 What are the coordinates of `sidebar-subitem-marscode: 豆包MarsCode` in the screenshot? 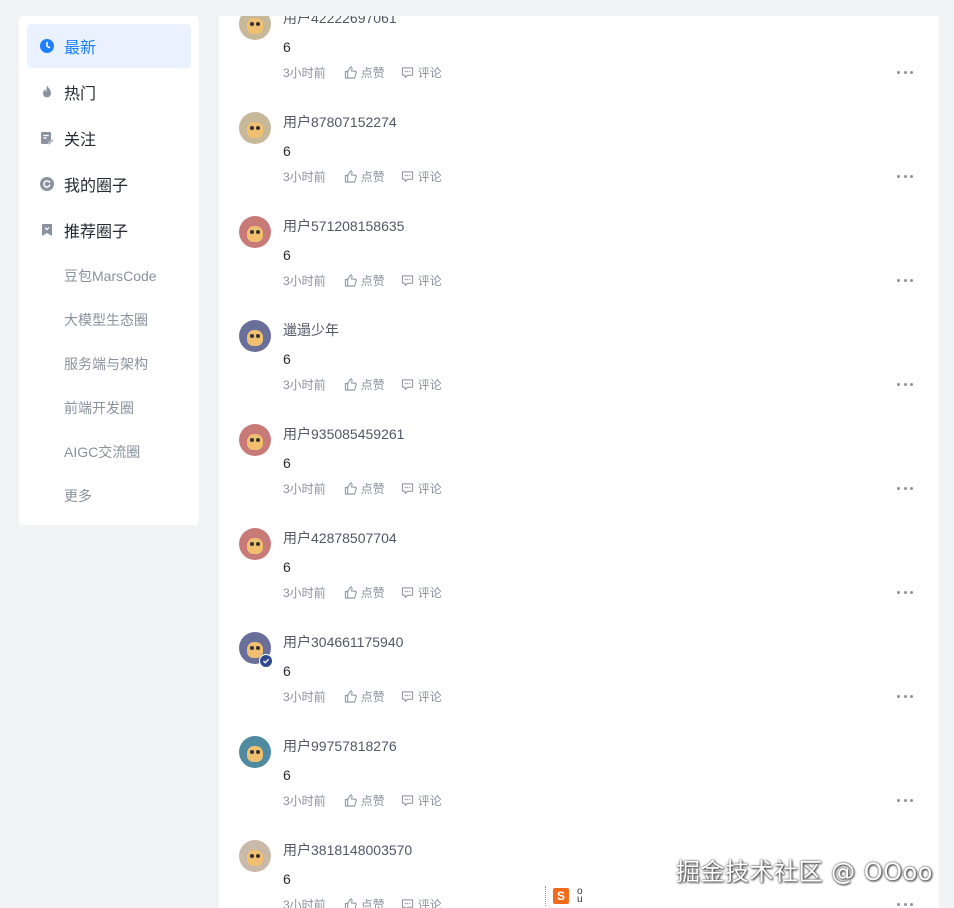 It's located at (110, 276).